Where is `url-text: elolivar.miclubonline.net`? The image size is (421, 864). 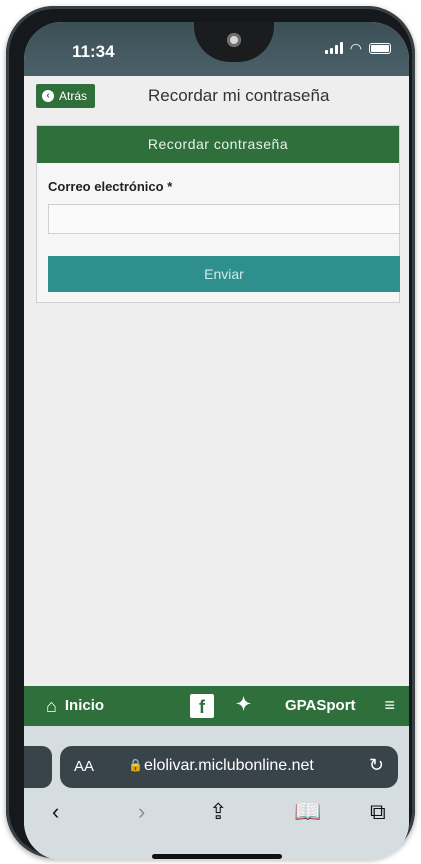
url-text: elolivar.miclubonline.net is located at coordinates (229, 765).